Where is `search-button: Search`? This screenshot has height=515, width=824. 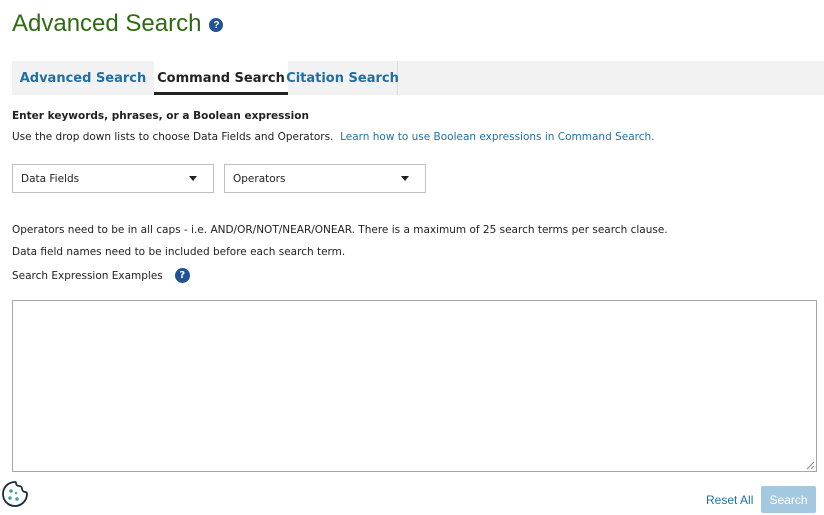
search-button: Search is located at coordinates (788, 499).